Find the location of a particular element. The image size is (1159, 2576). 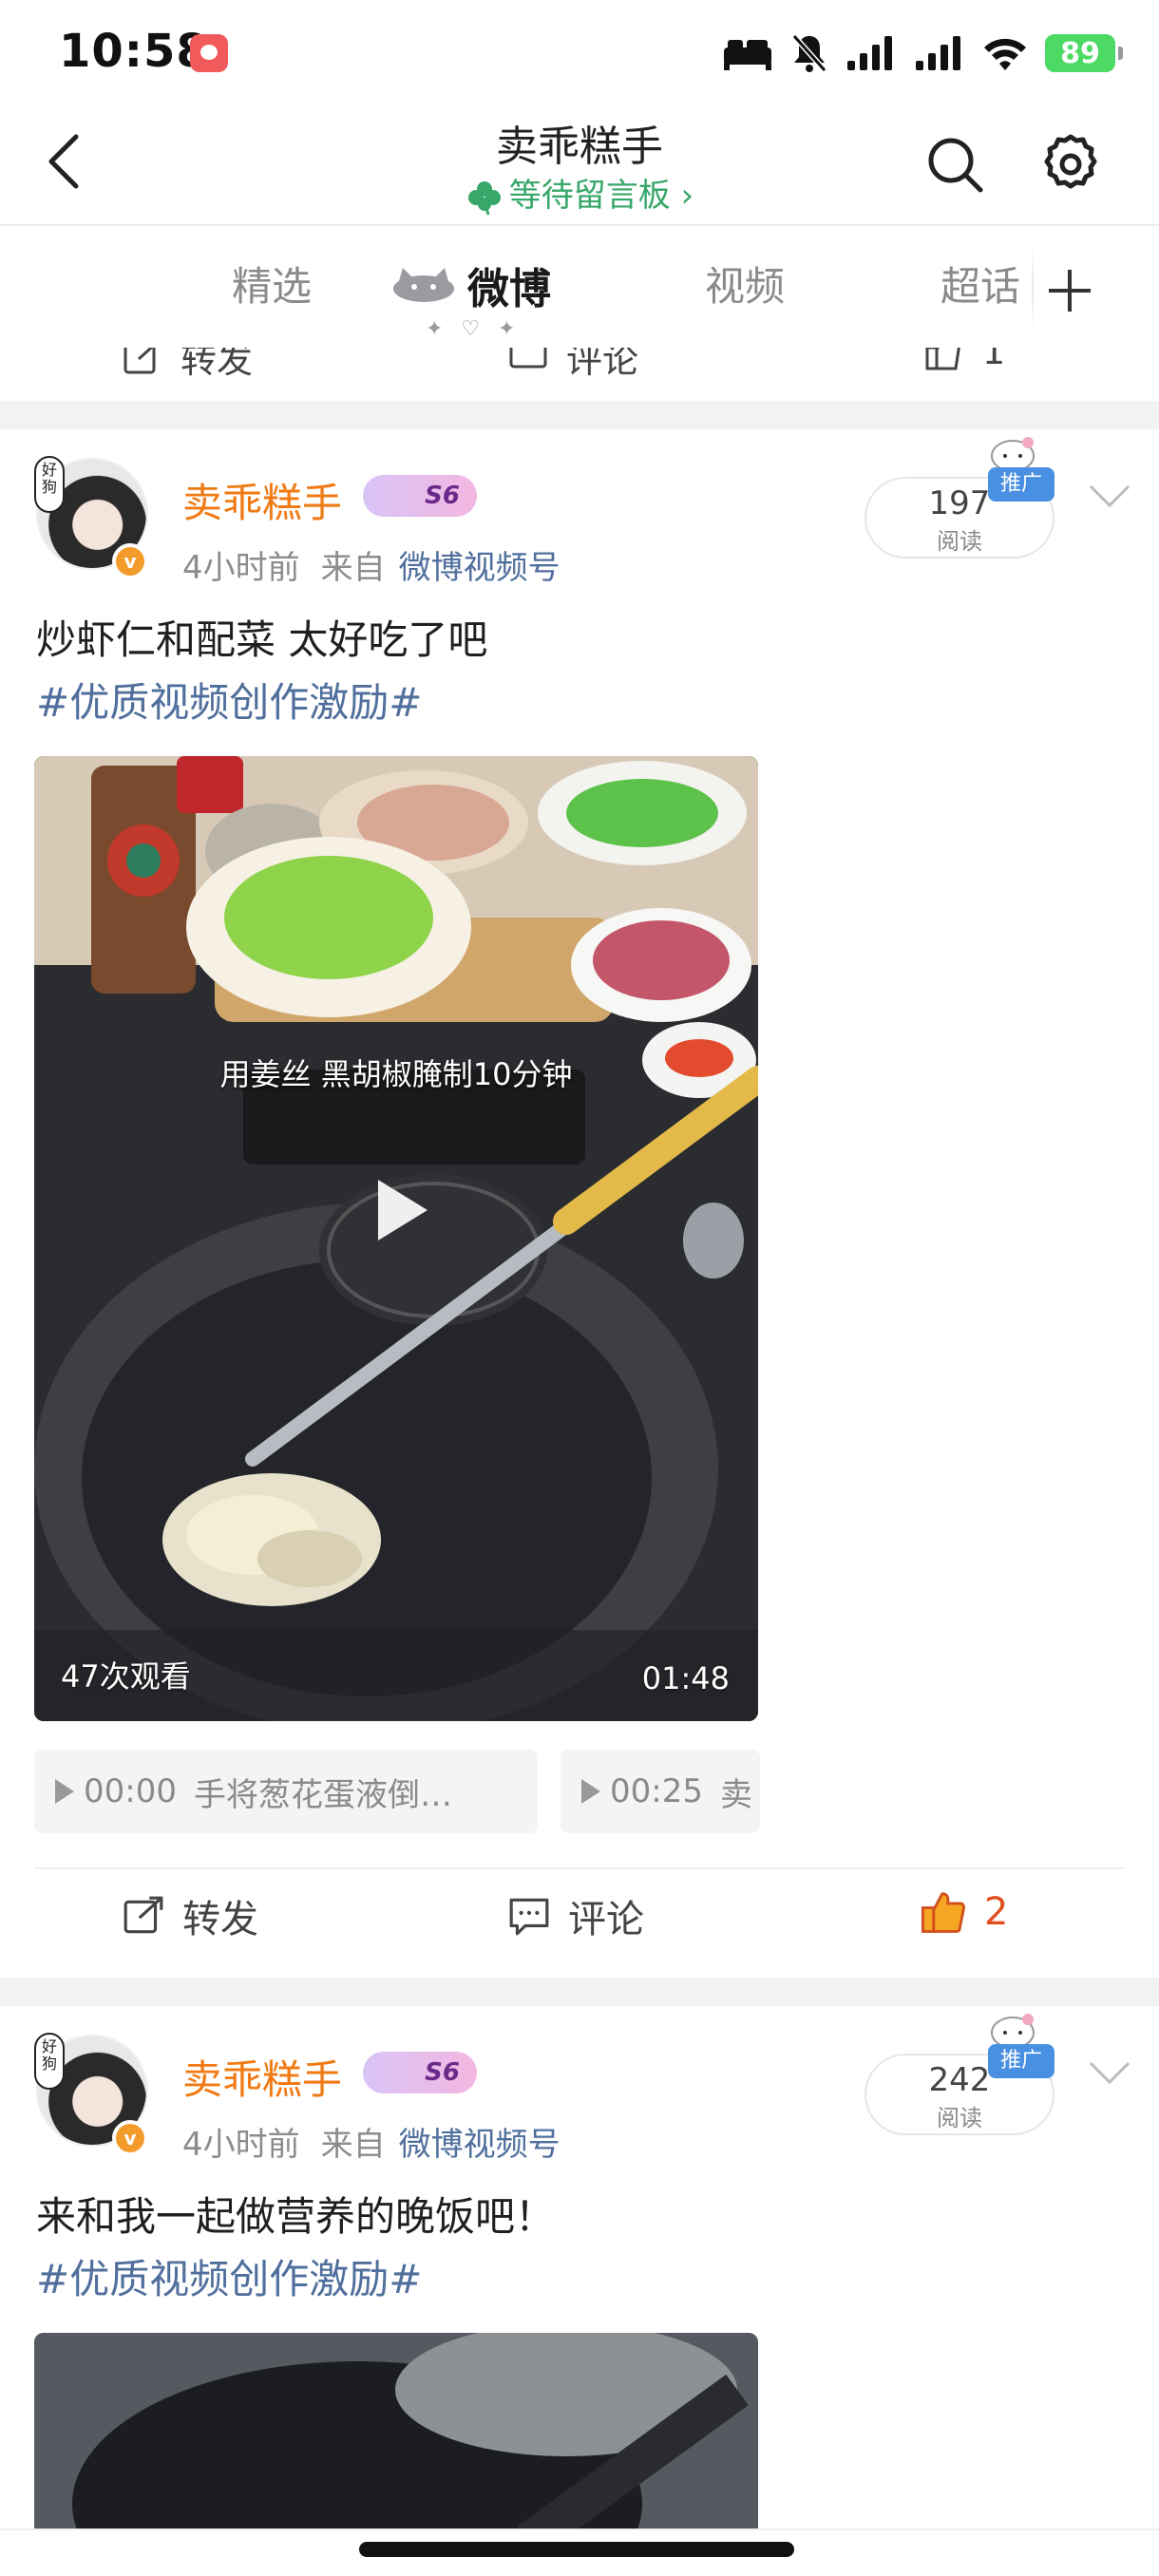

video-chapters: 00:00 手将葱花蛋液倒… 00:25 卖 is located at coordinates (596, 1792).